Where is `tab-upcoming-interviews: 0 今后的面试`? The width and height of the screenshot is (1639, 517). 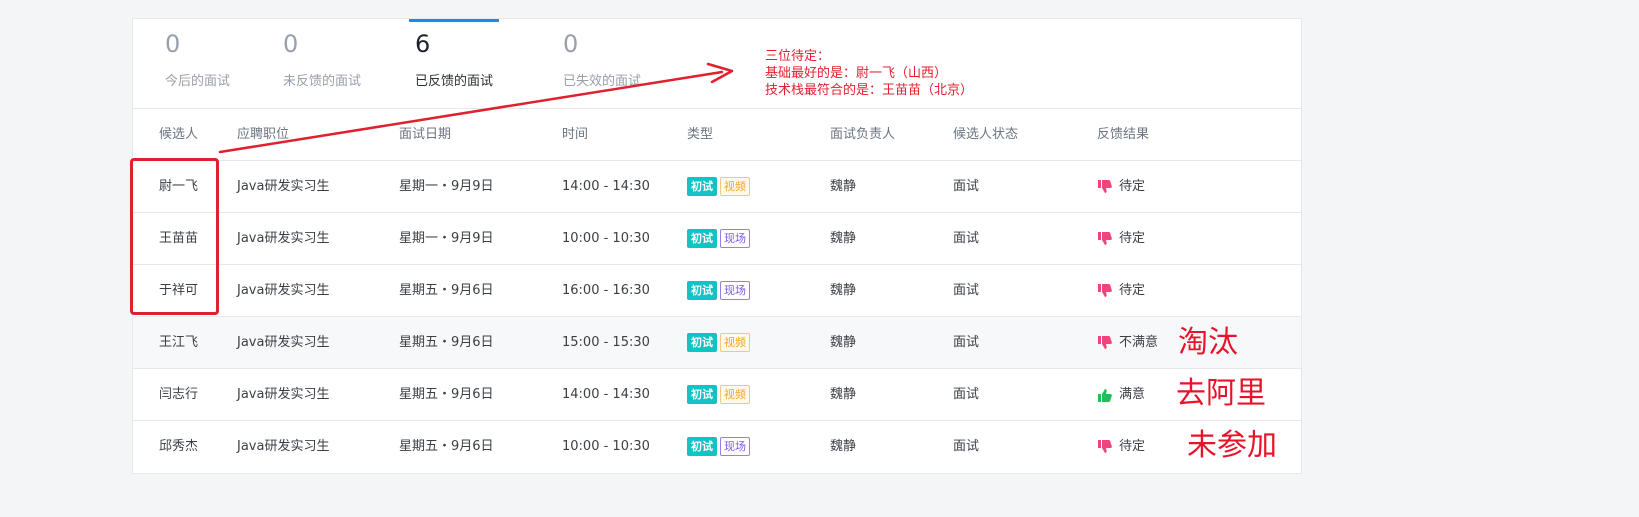
tab-upcoming-interviews: 0 今后的面试 is located at coordinates (192, 64).